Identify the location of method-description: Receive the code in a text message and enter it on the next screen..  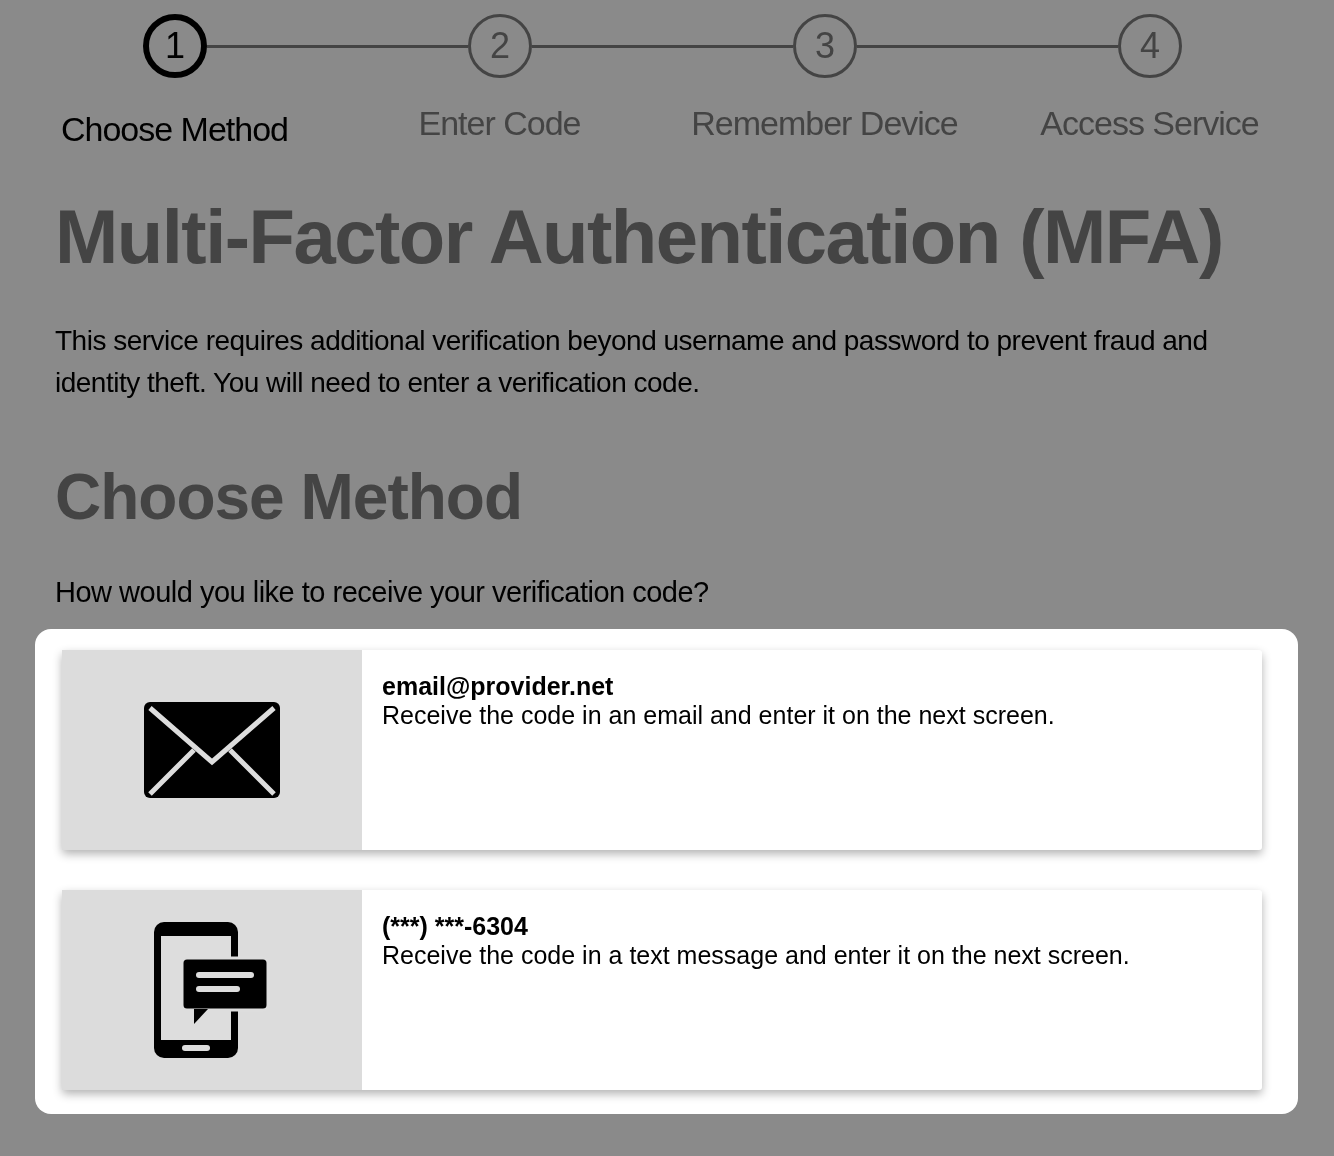
(756, 955).